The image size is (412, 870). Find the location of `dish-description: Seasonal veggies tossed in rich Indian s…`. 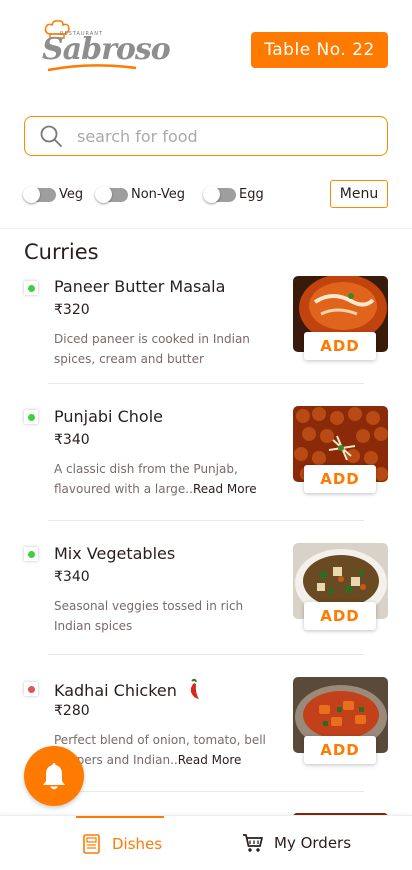

dish-description: Seasonal veggies tossed in rich Indian s… is located at coordinates (149, 616).